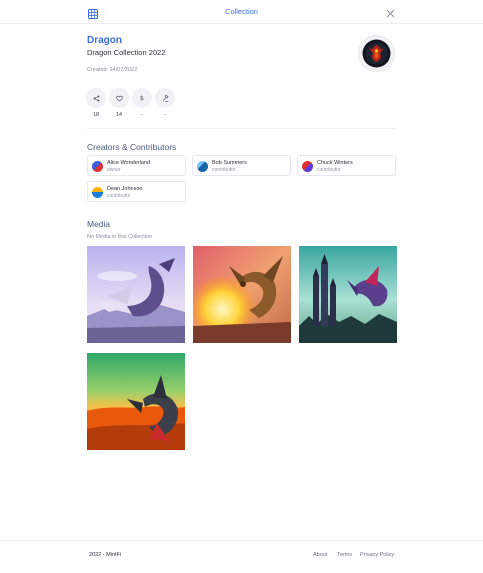 The image size is (483, 573). I want to click on collection-subtitle: Dragon Collection 2022, so click(126, 52).